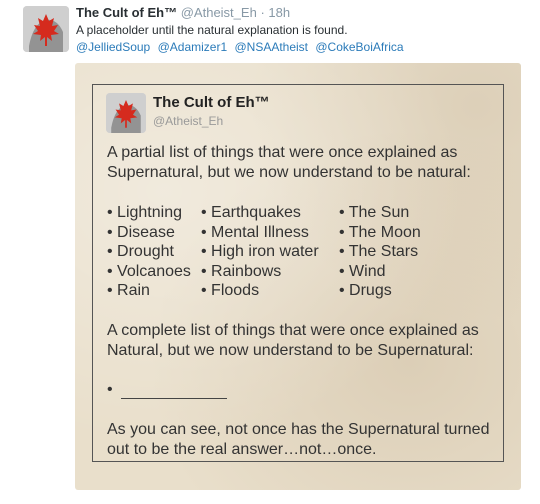 The height and width of the screenshot is (504, 540). What do you see at coordinates (241, 271) in the screenshot?
I see `list-item: • Rainbows` at bounding box center [241, 271].